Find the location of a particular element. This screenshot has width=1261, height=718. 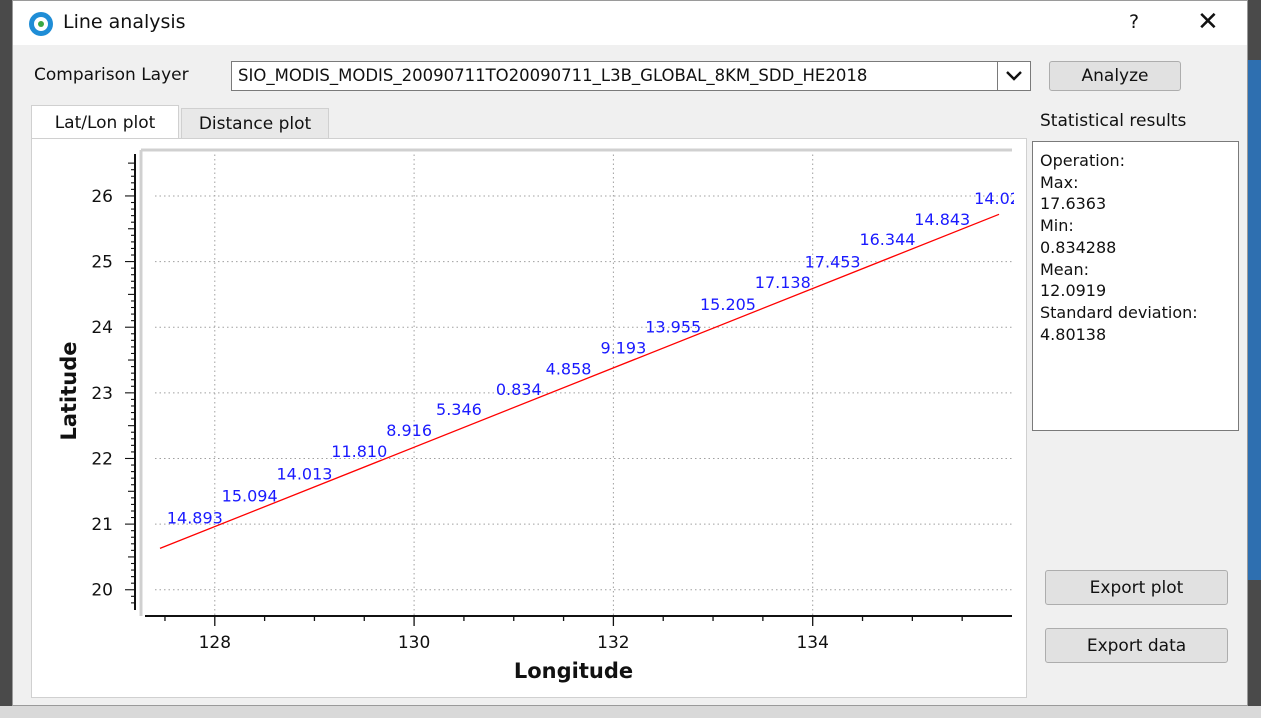

stat-line: Max: is located at coordinates (1059, 182).